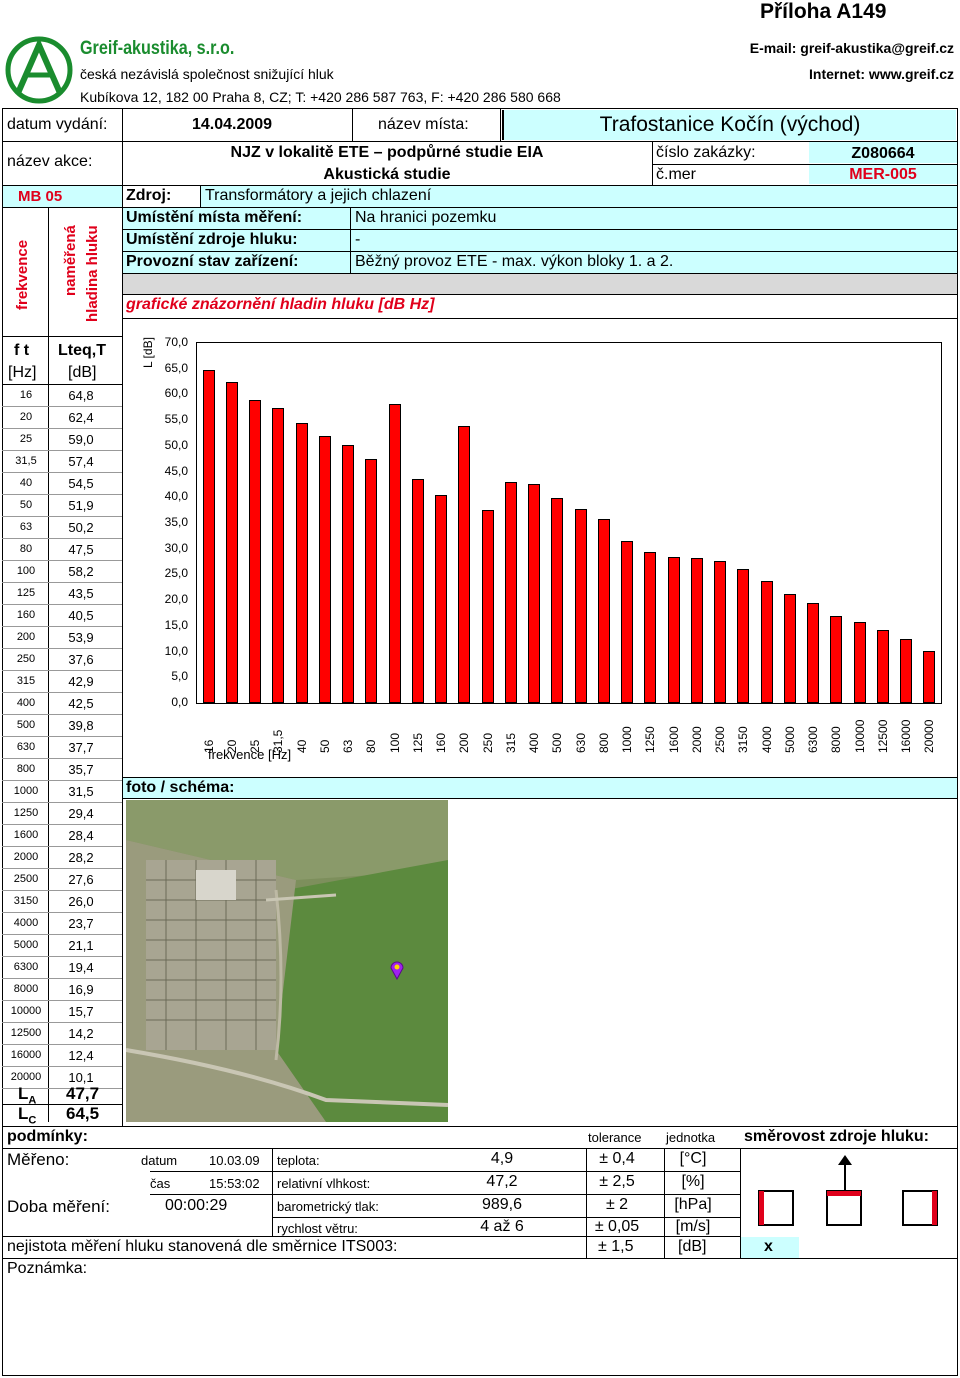 The width and height of the screenshot is (960, 1378). Describe the element at coordinates (26, 923) in the screenshot. I see `table-cell-frequency: 4000` at that location.